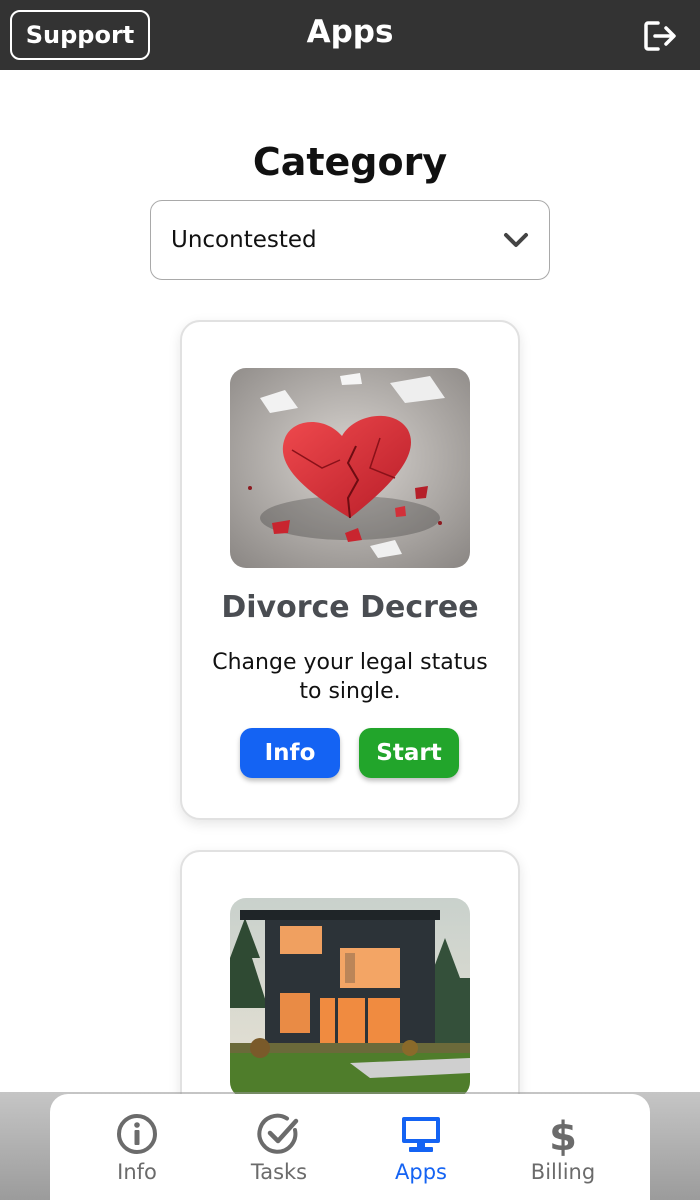  Describe the element at coordinates (279, 1172) in the screenshot. I see `tab-label: Tasks` at that location.